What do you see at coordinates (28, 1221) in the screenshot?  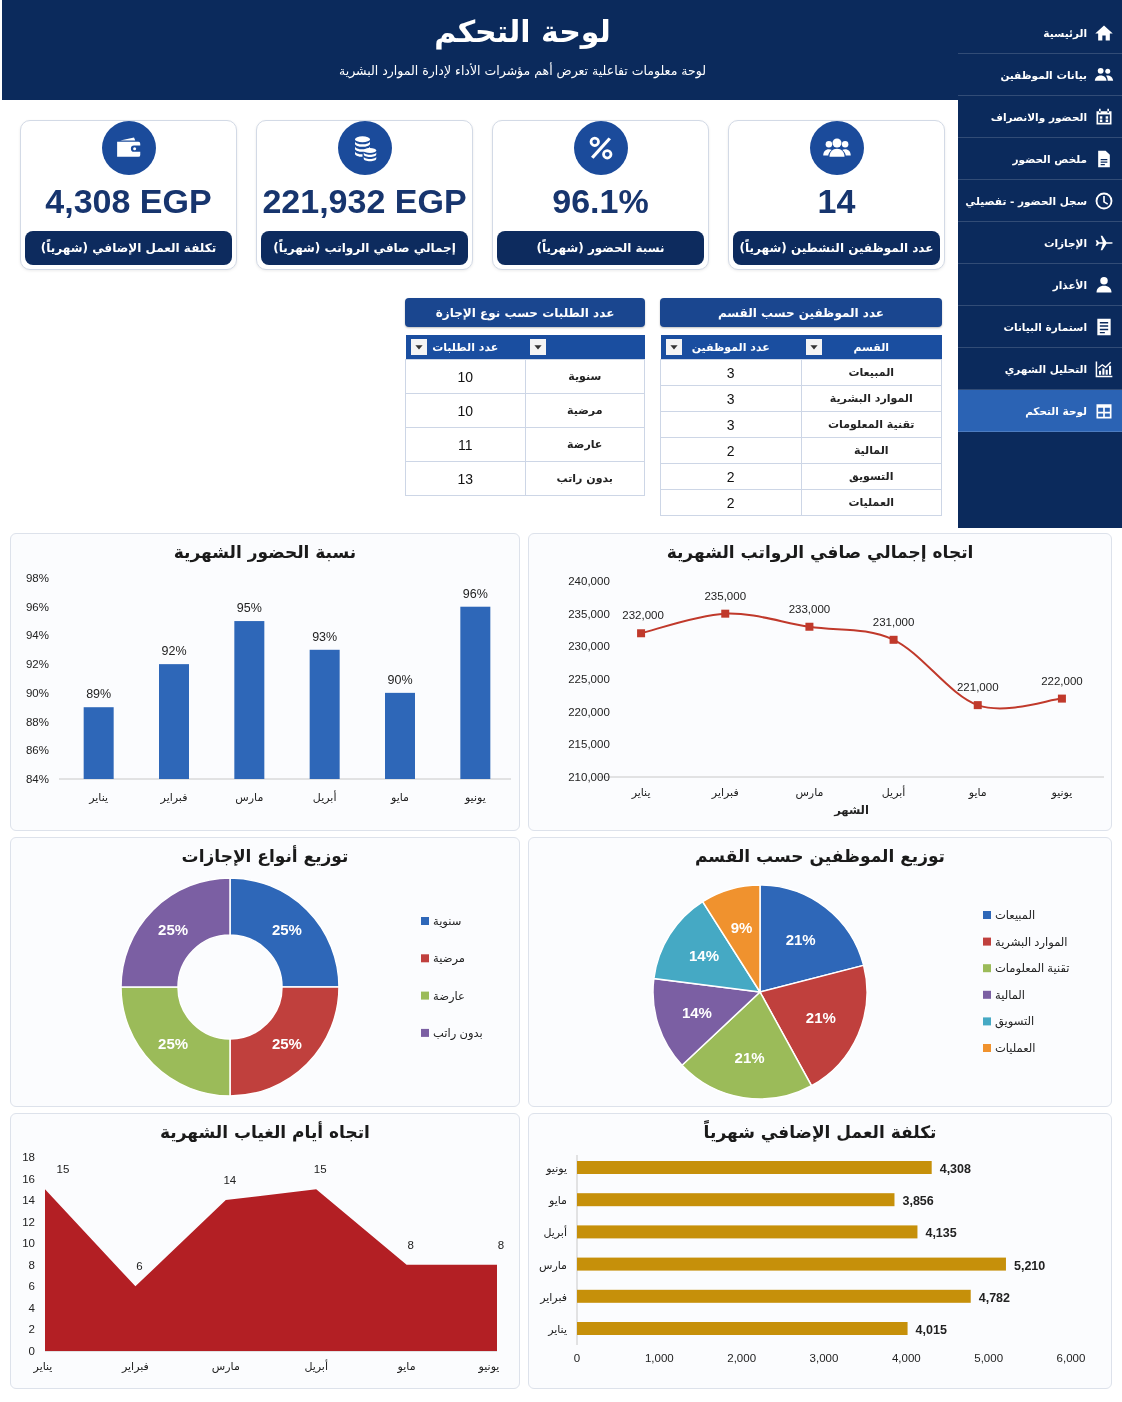 I see `axis-label: 12` at bounding box center [28, 1221].